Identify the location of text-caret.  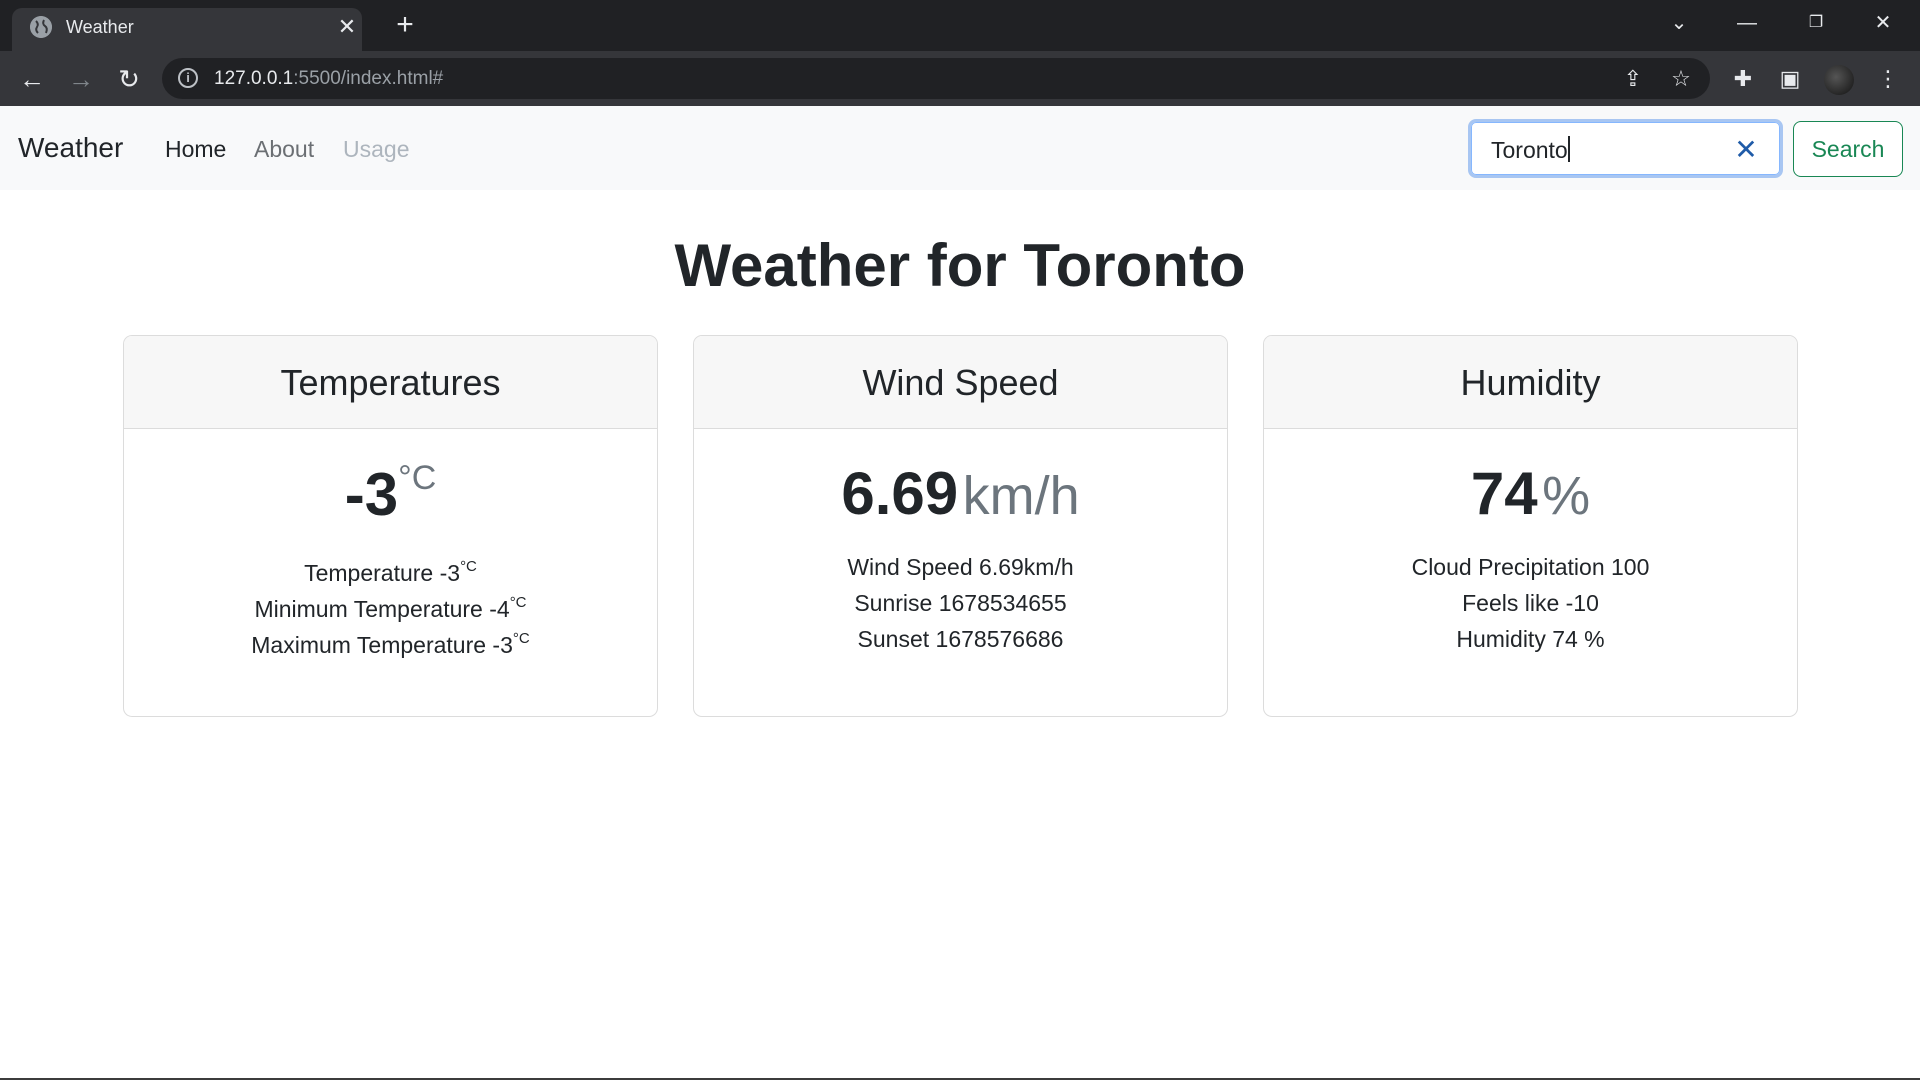
(1568, 149).